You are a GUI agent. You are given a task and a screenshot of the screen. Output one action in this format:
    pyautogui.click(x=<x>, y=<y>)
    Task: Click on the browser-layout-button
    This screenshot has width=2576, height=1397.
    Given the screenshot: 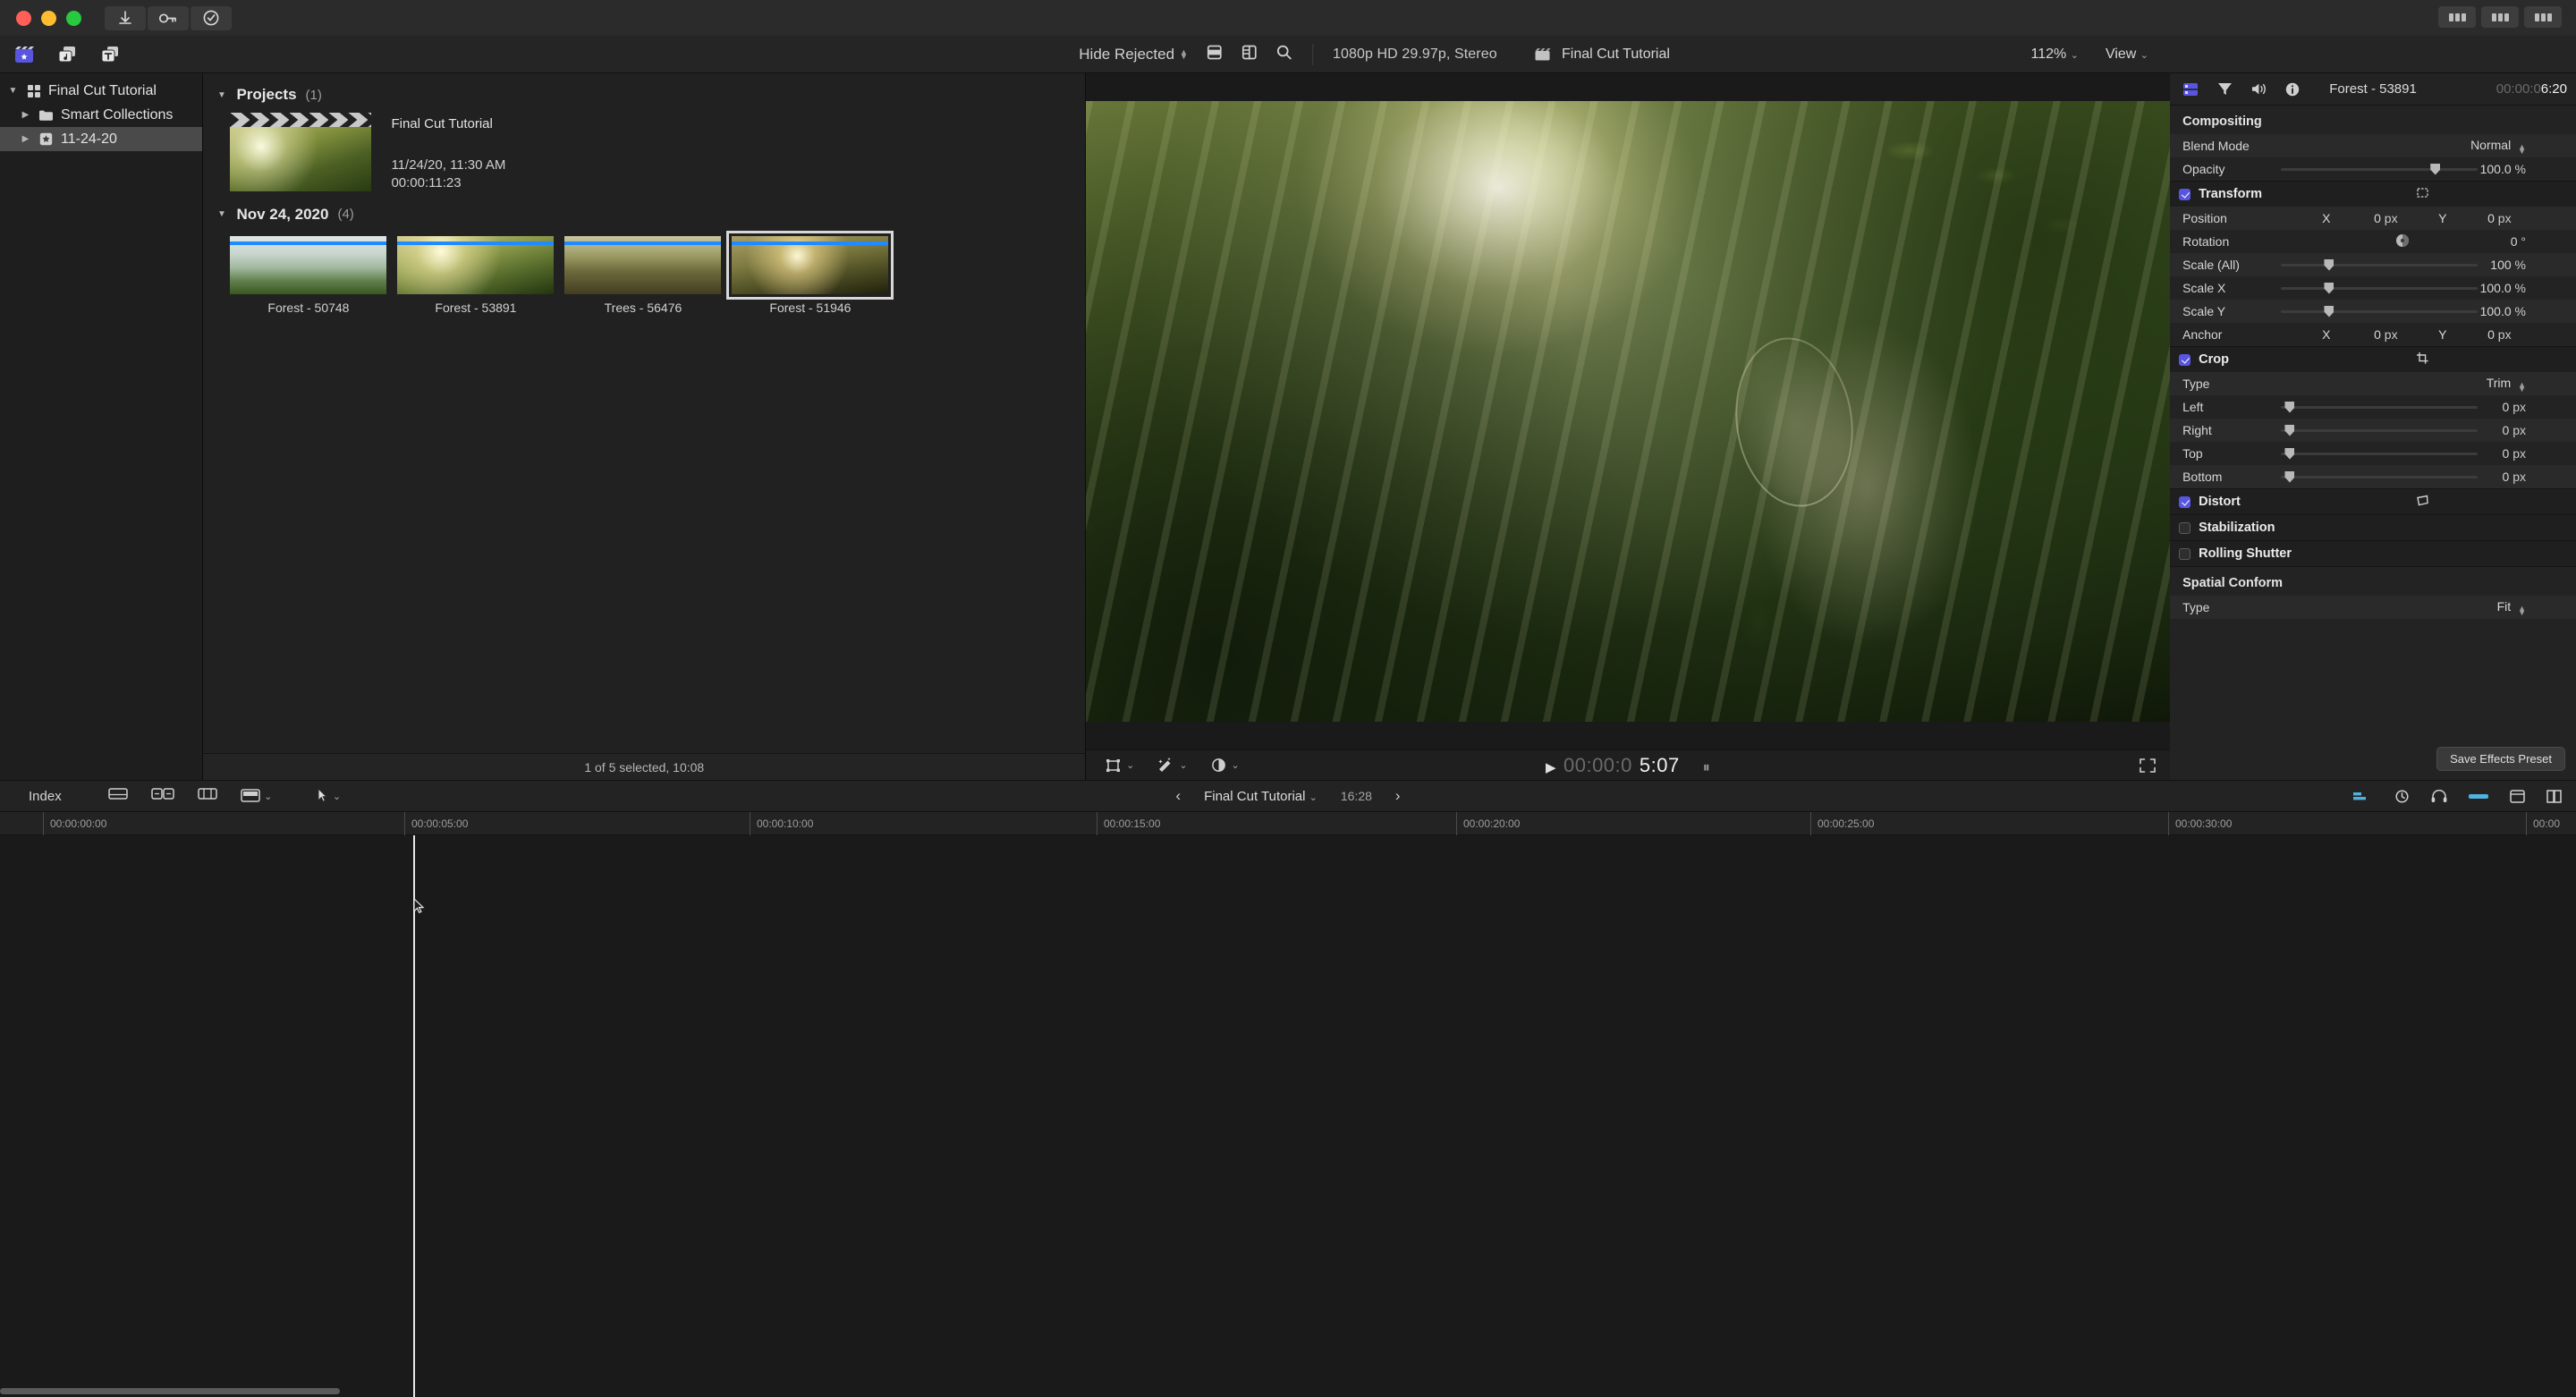 What is the action you would take?
    pyautogui.click(x=2457, y=17)
    